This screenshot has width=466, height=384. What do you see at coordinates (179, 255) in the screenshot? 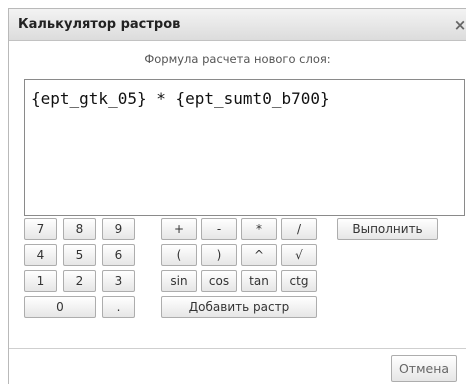
I see `key-open-paren: (` at bounding box center [179, 255].